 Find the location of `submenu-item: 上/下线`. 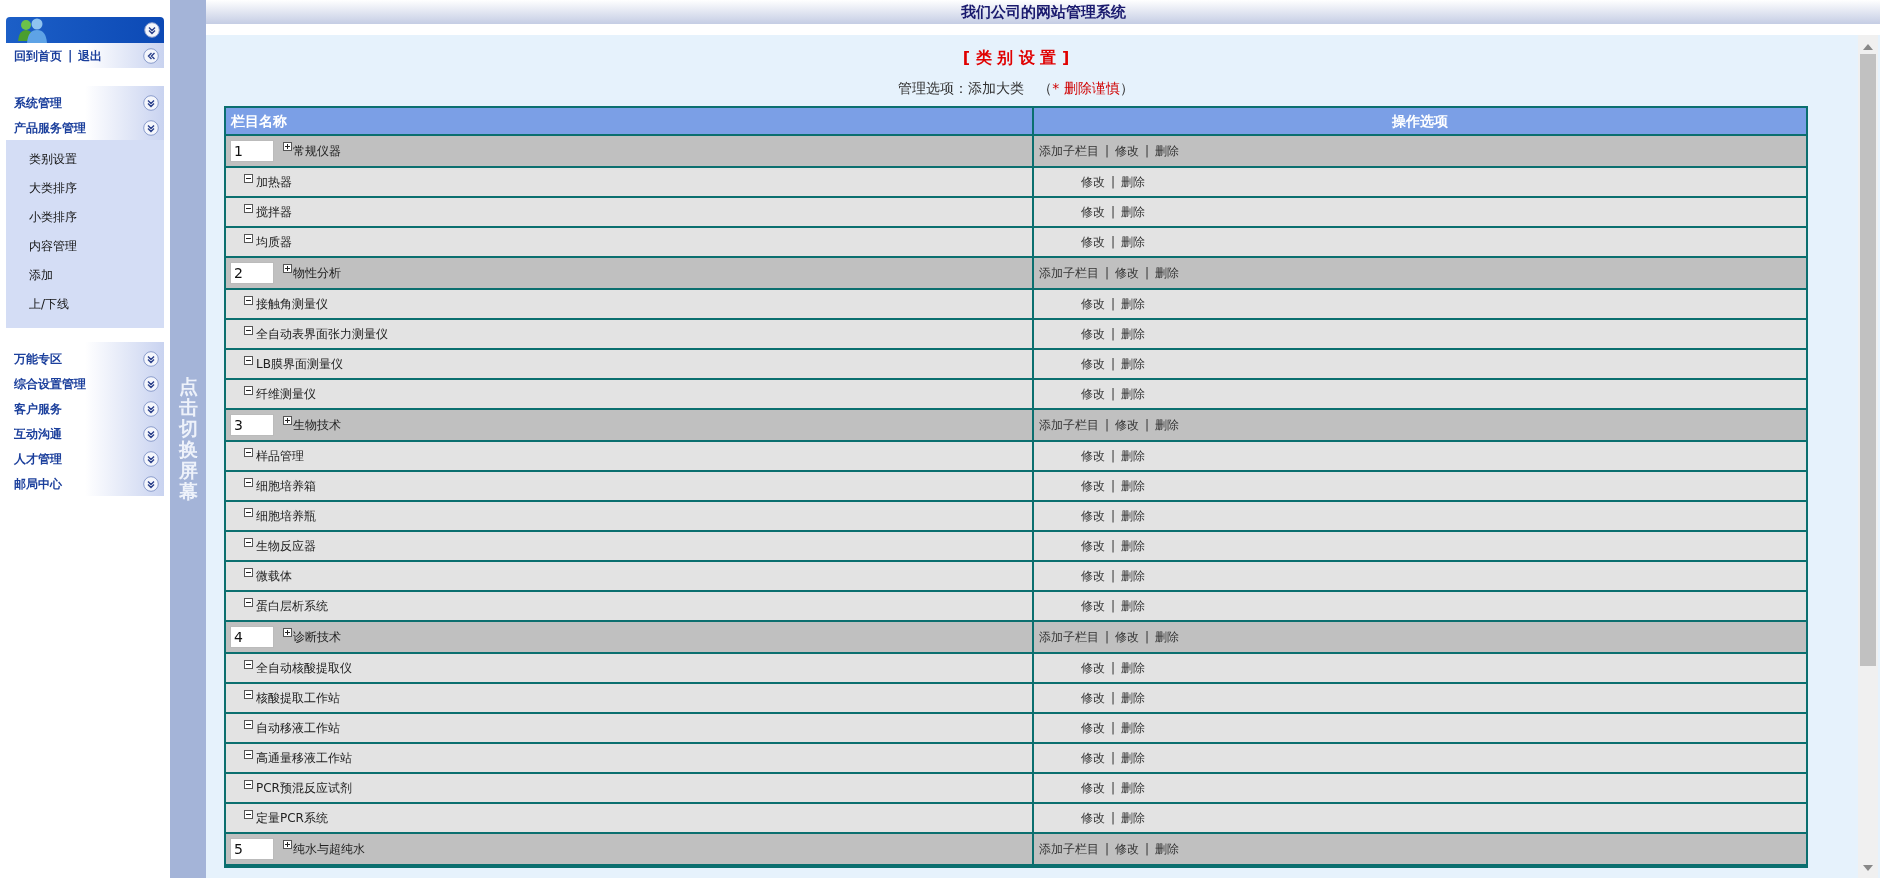

submenu-item: 上/下线 is located at coordinates (49, 303).